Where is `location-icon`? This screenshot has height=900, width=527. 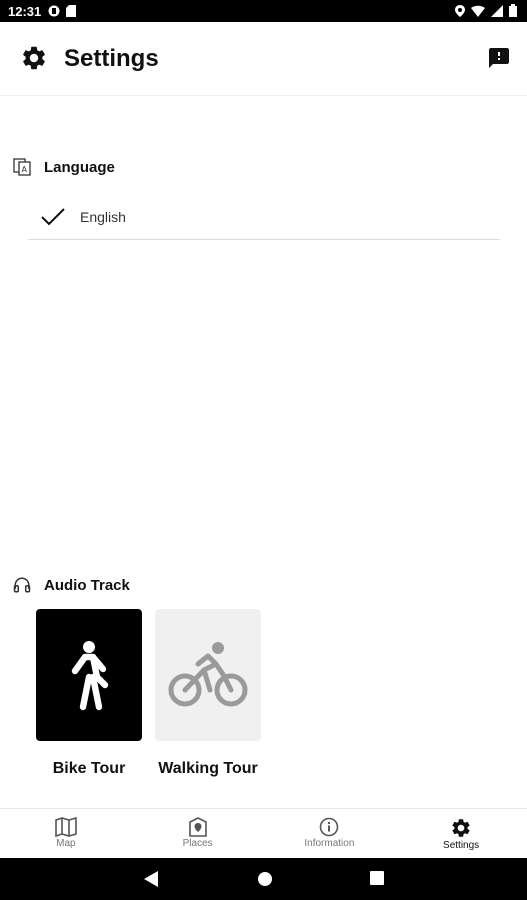 location-icon is located at coordinates (460, 10).